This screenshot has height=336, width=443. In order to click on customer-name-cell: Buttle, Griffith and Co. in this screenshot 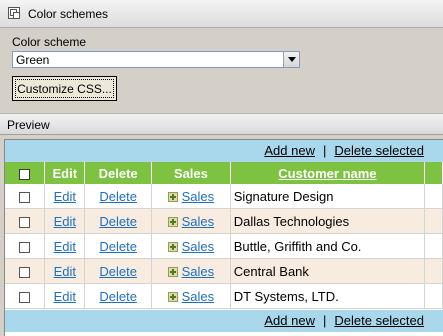, I will do `click(328, 246)`.